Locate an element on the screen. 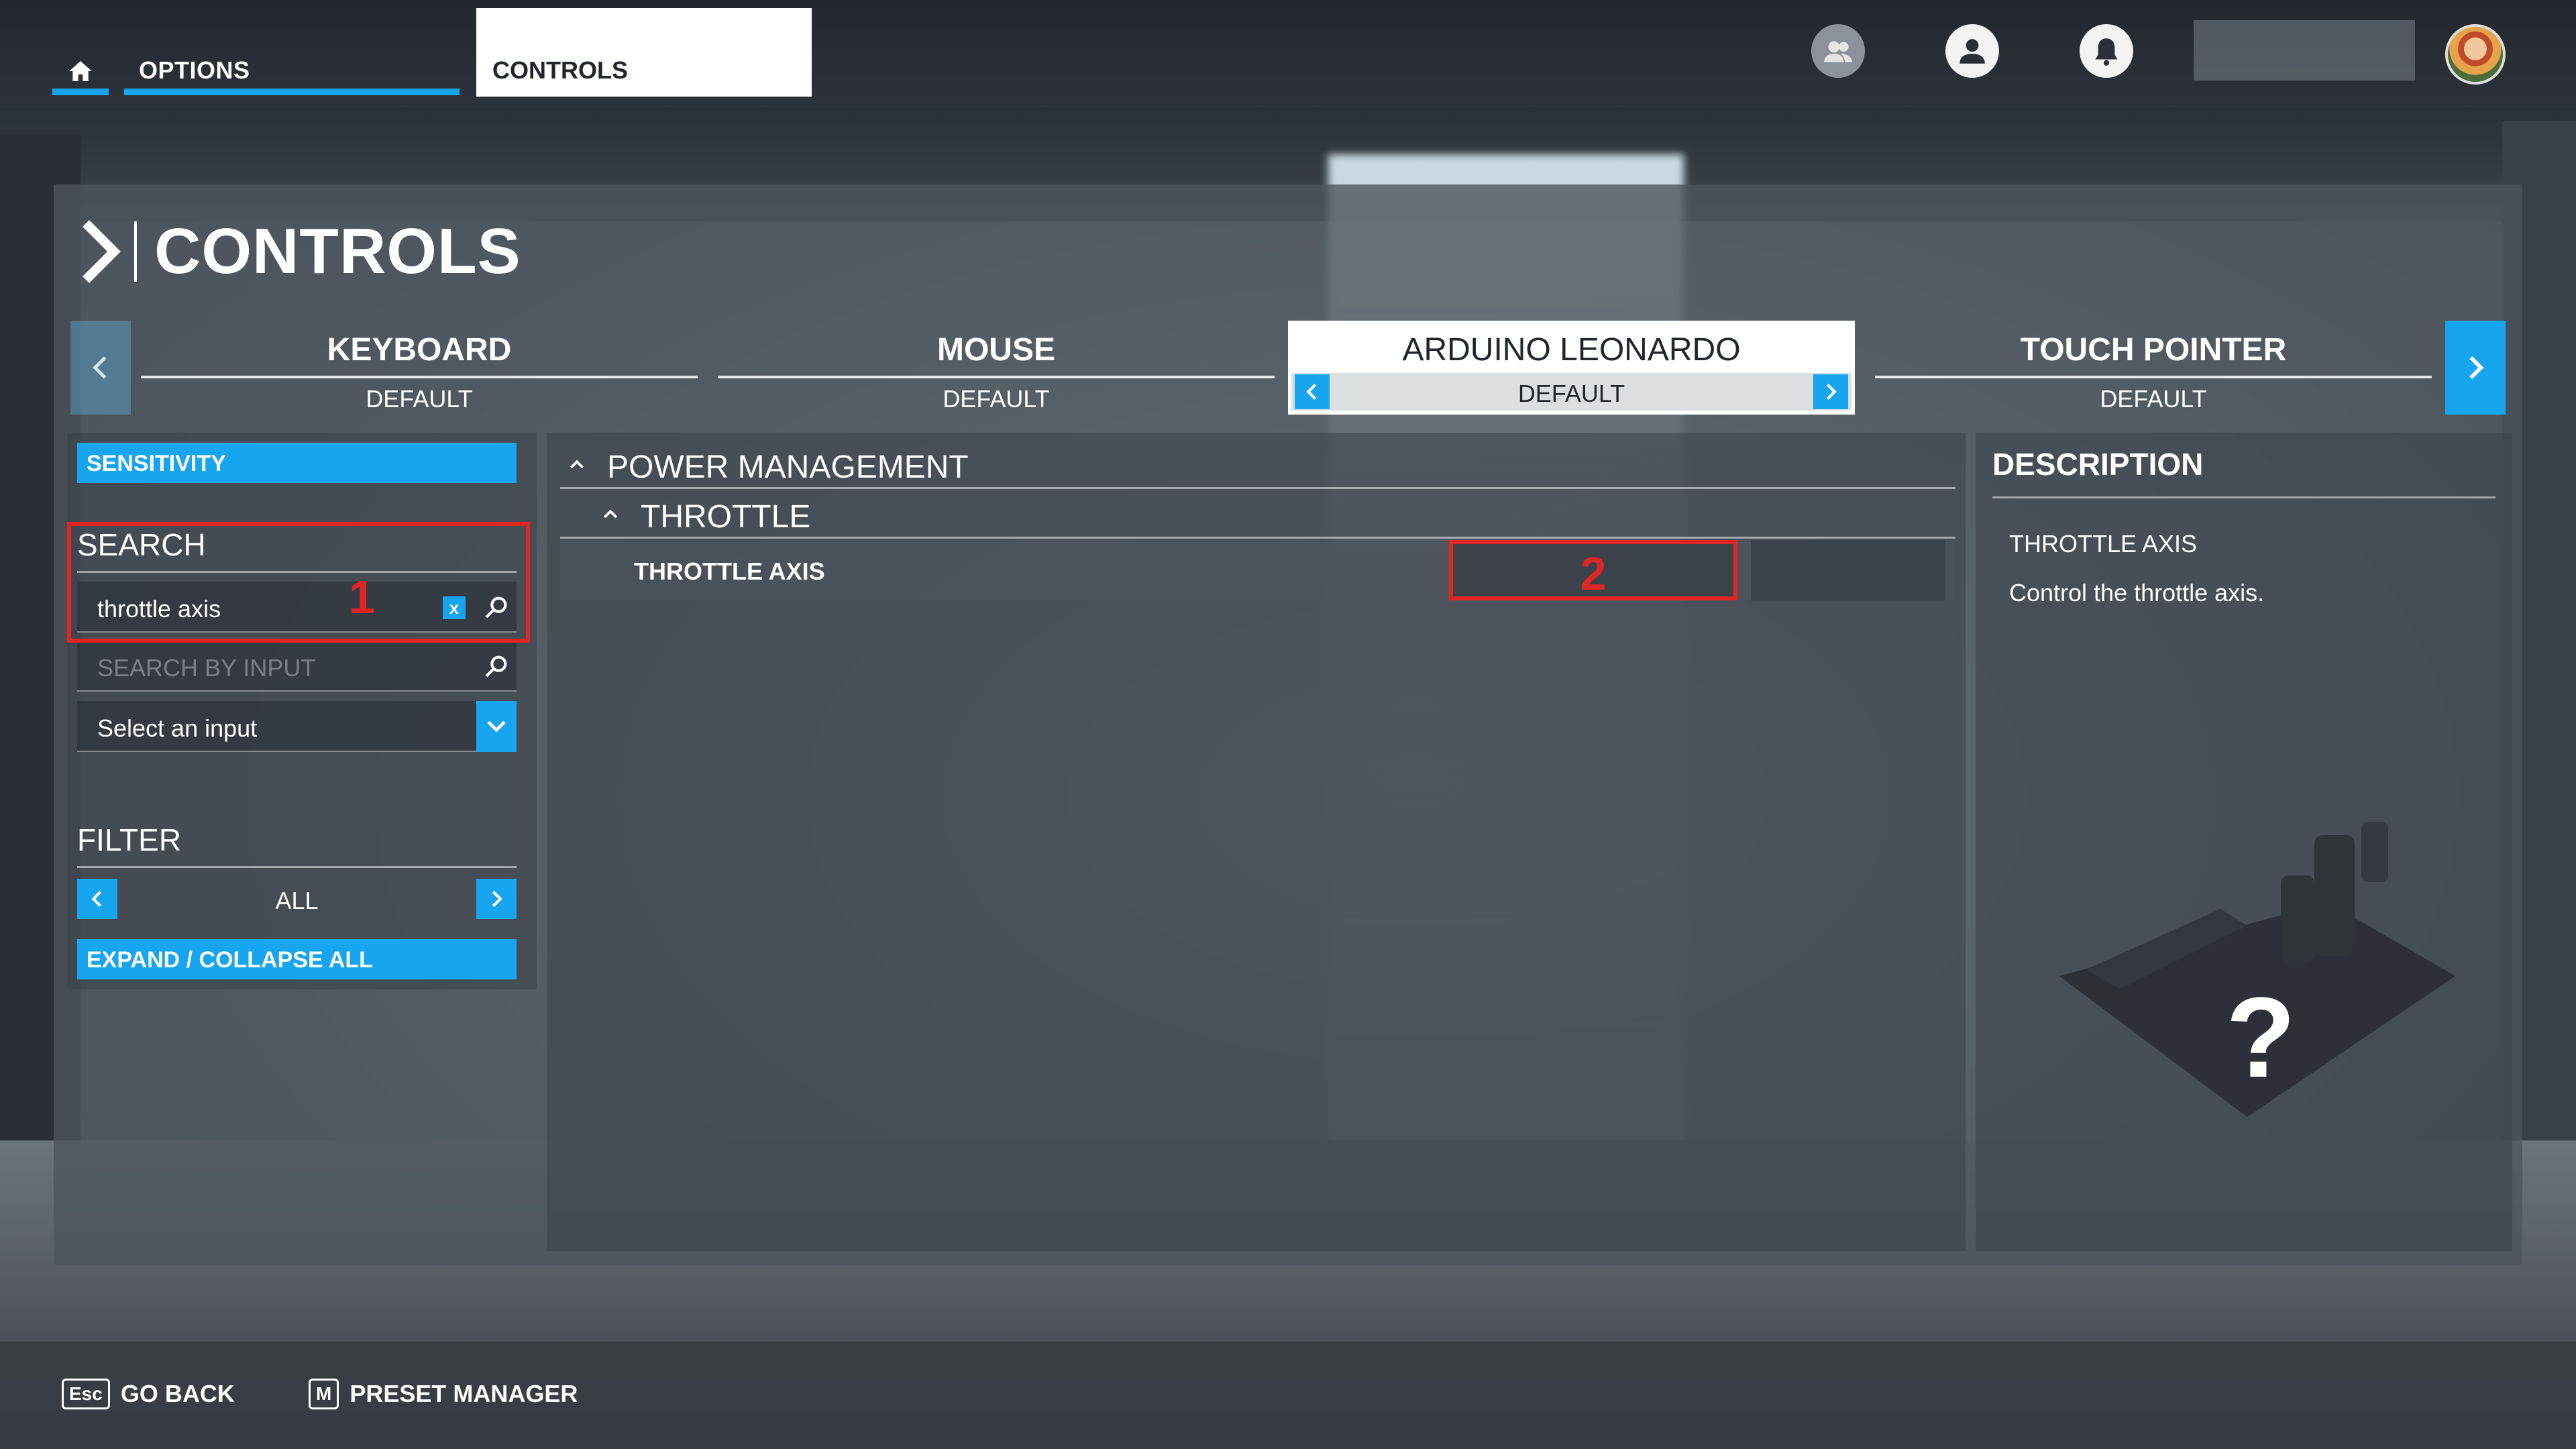 The image size is (2576, 1449). tab-options-label: OPTIONS is located at coordinates (194, 70).